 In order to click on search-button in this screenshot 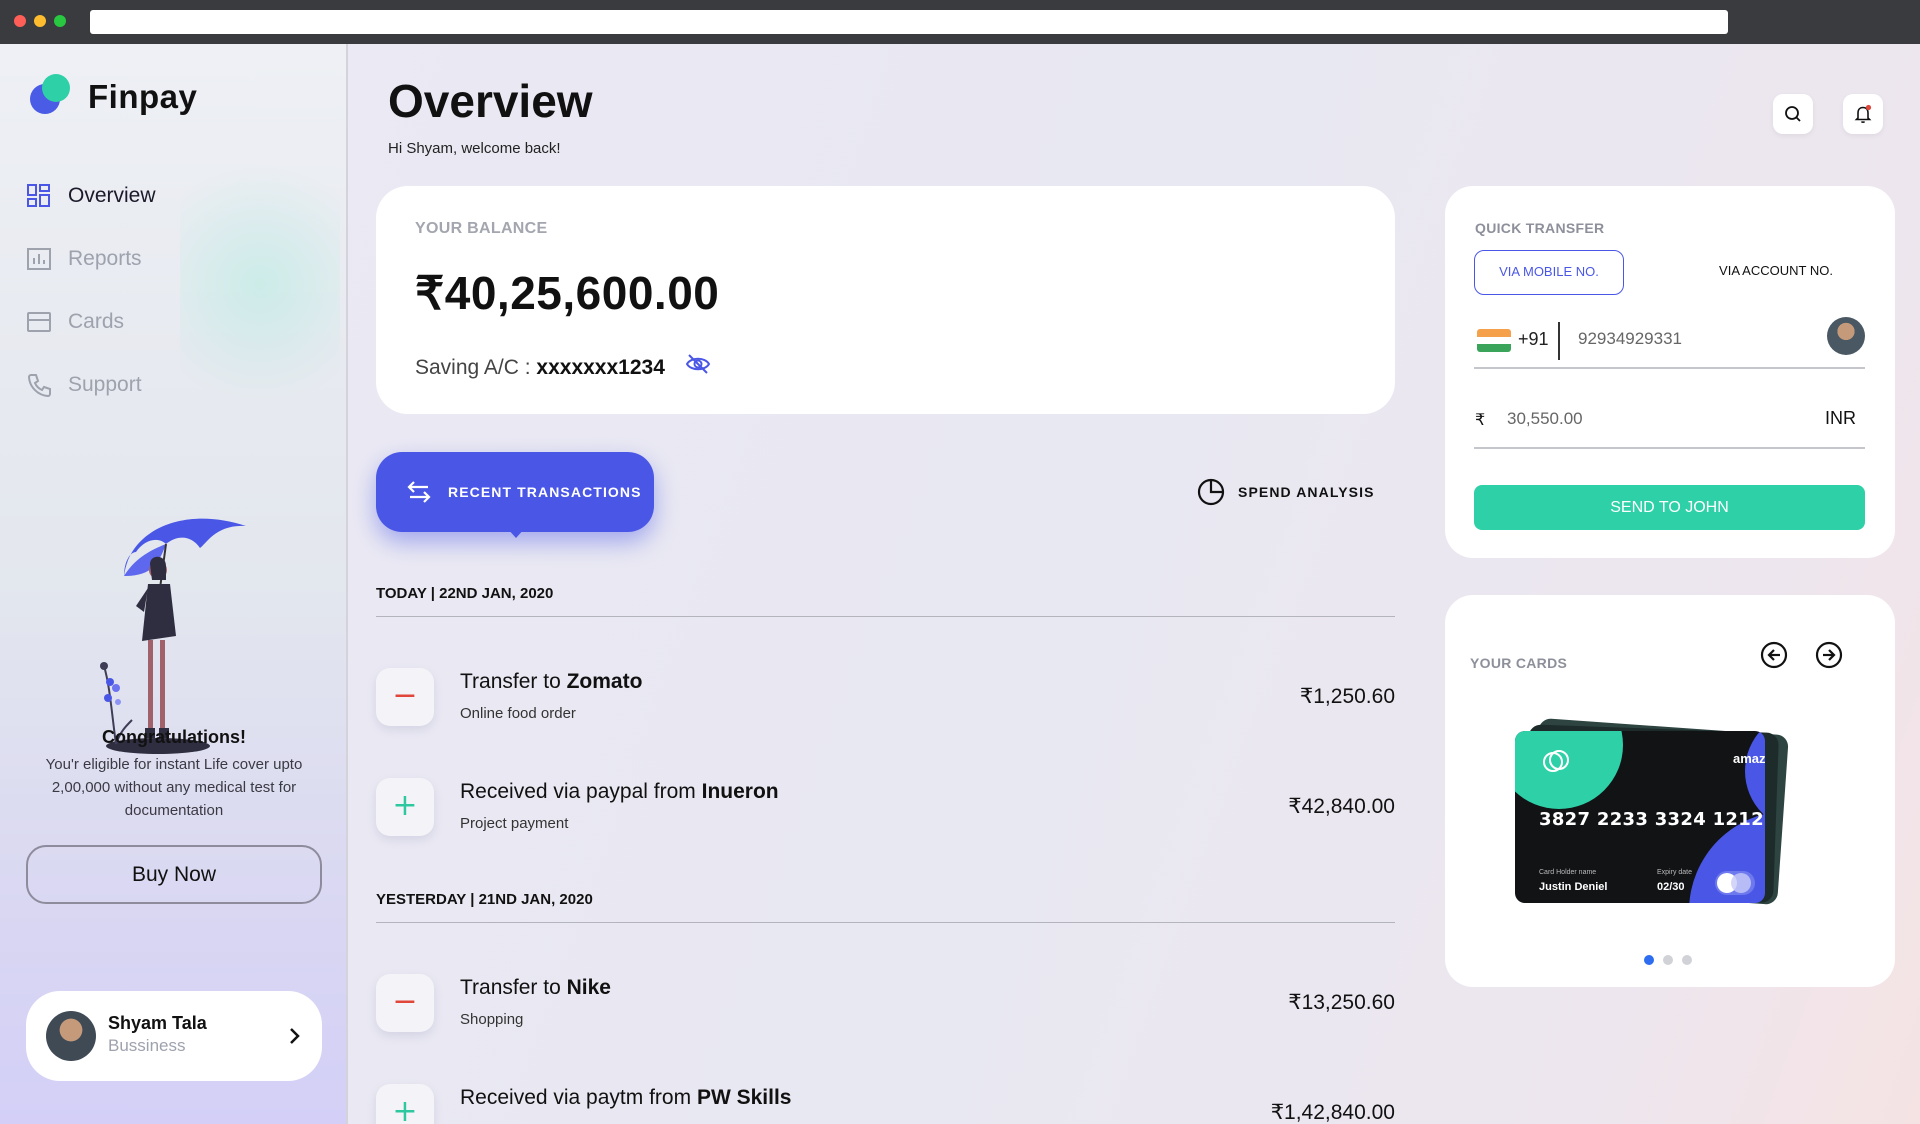, I will do `click(1793, 114)`.